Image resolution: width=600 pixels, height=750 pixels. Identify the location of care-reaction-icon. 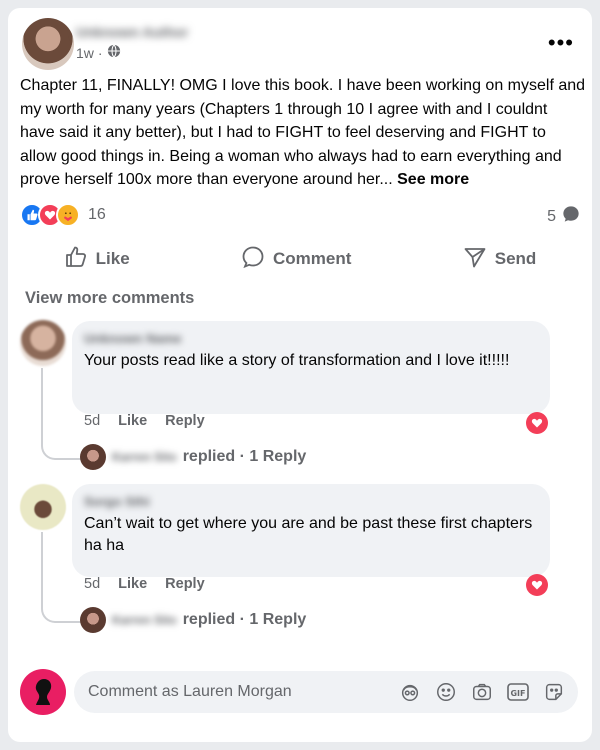
(68, 215).